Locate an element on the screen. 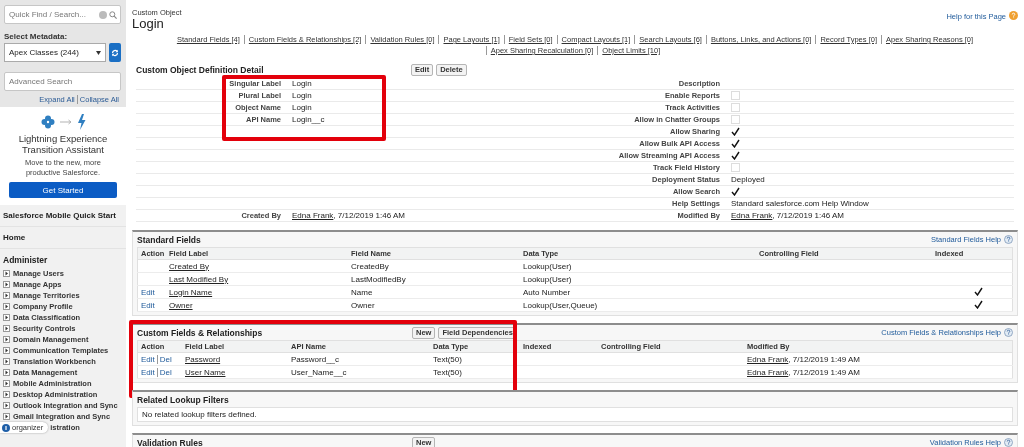 The width and height of the screenshot is (1024, 447). caret-icon is located at coordinates (98, 52).